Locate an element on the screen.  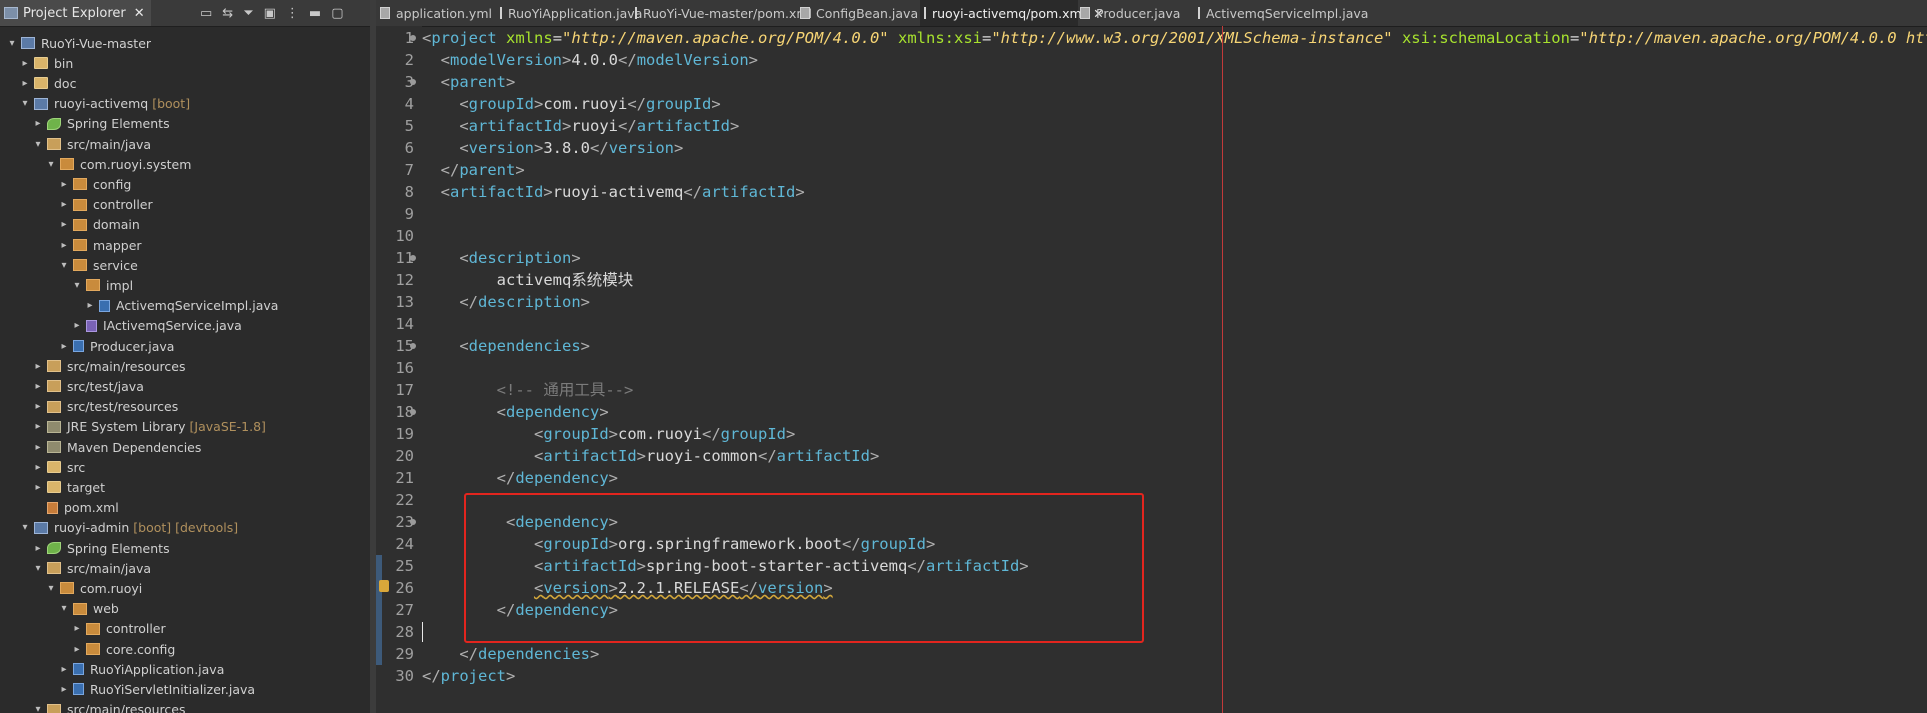
tree-item: ▸ Maven Dependencies is located at coordinates (116, 447).